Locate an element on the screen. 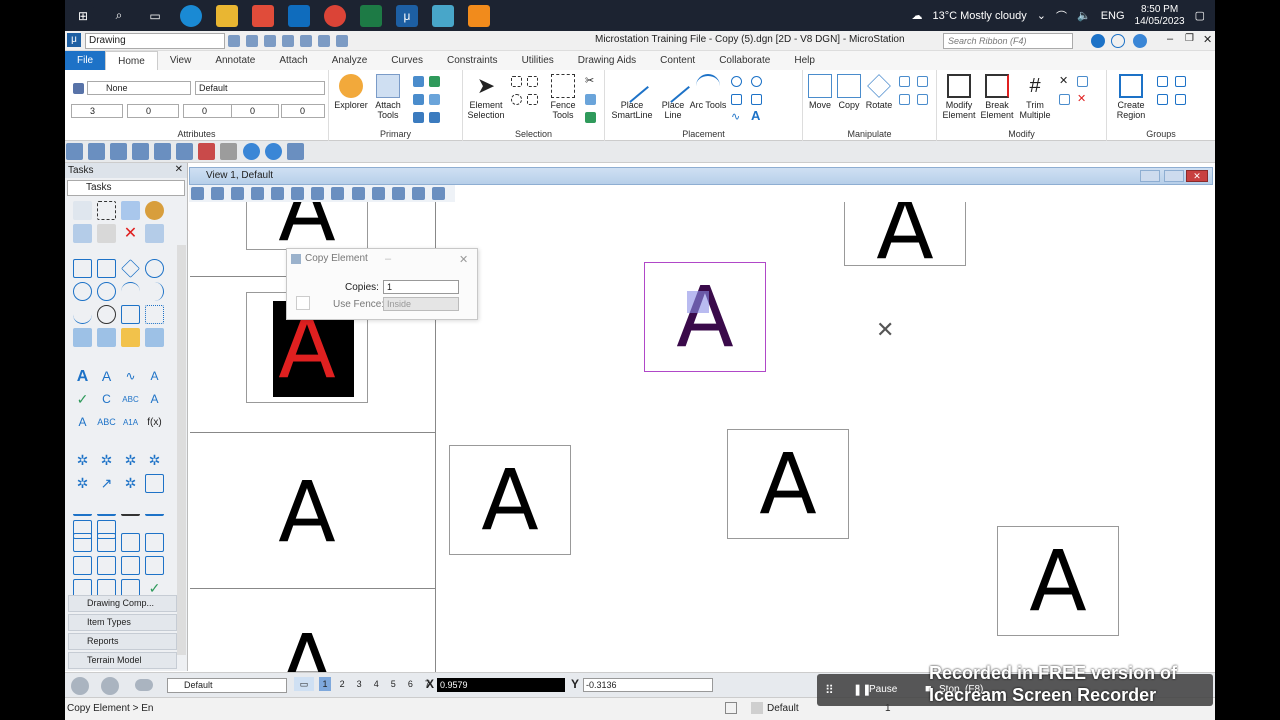 The image size is (1280, 720). place-smartline-button: Place SmartLine is located at coordinates (632, 94).